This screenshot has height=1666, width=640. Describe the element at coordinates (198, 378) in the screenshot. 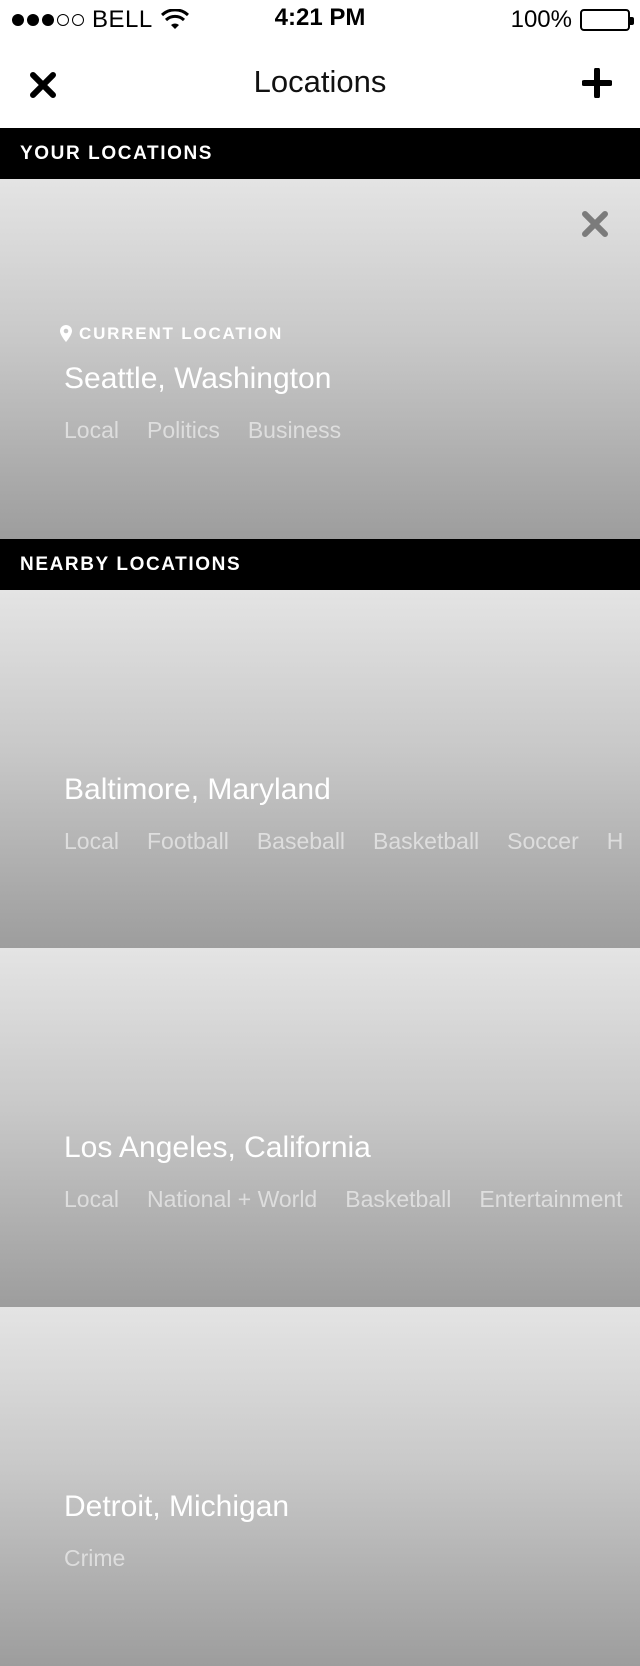

I see `city-name: Seattle, Washington` at that location.